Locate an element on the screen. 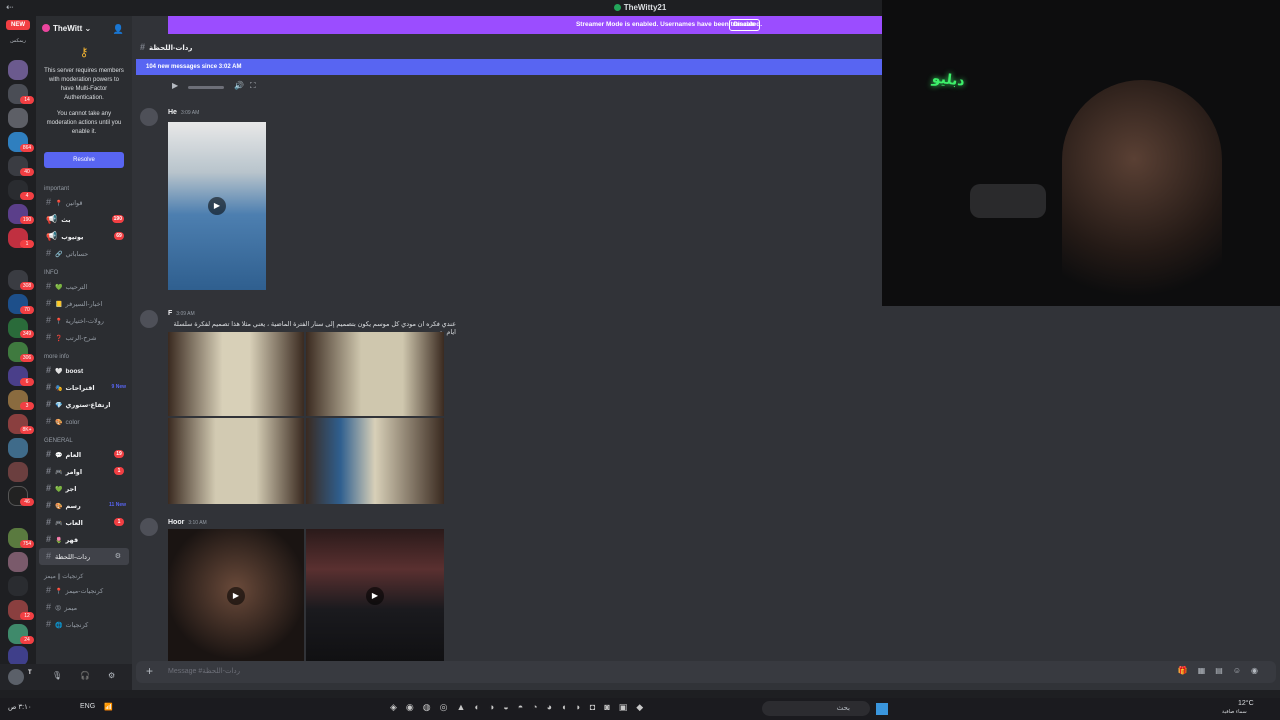 The image size is (1280, 720). channel-item: # 🌐 كرنجيات is located at coordinates (84, 624).